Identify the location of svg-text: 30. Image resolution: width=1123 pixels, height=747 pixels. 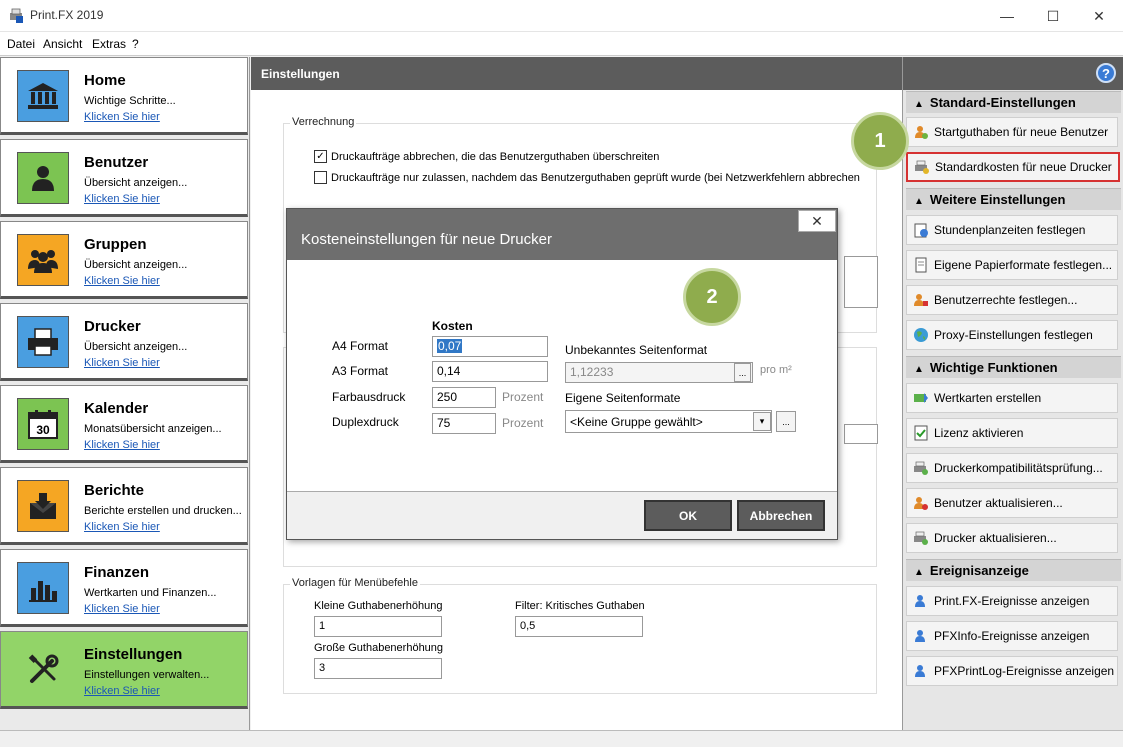
(43, 430).